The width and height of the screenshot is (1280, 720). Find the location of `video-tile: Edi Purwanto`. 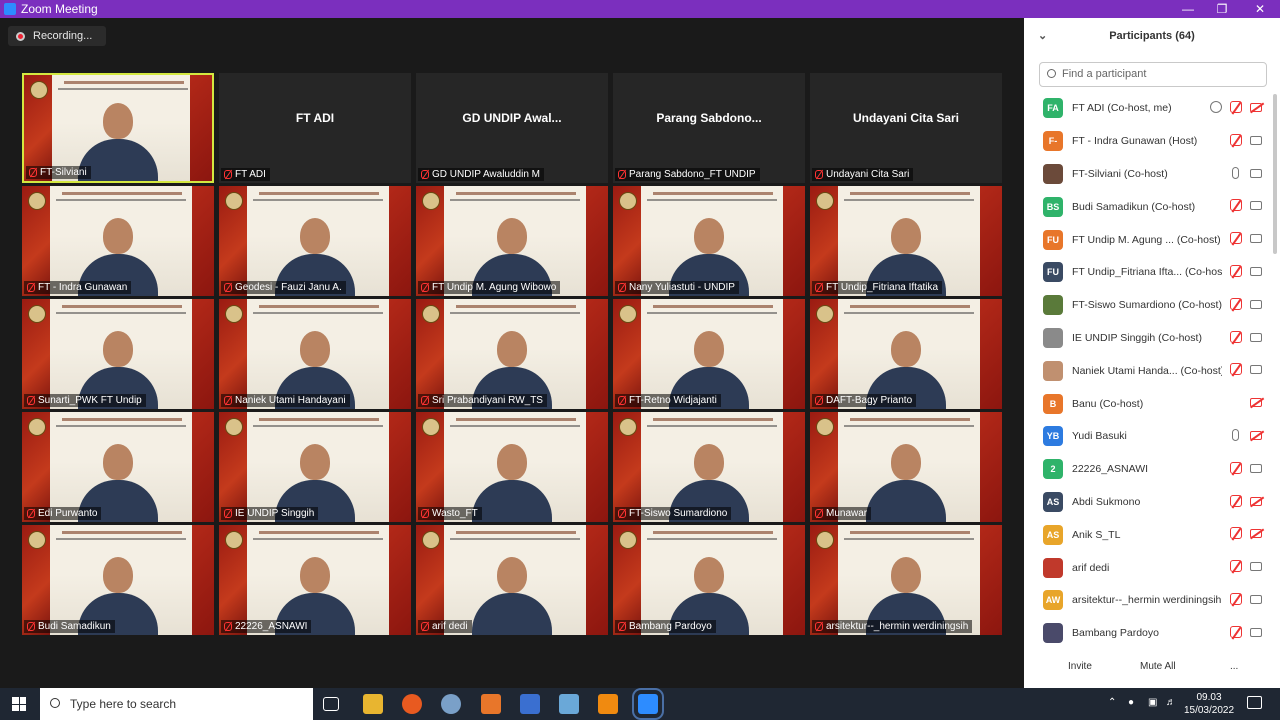

video-tile: Edi Purwanto is located at coordinates (118, 467).